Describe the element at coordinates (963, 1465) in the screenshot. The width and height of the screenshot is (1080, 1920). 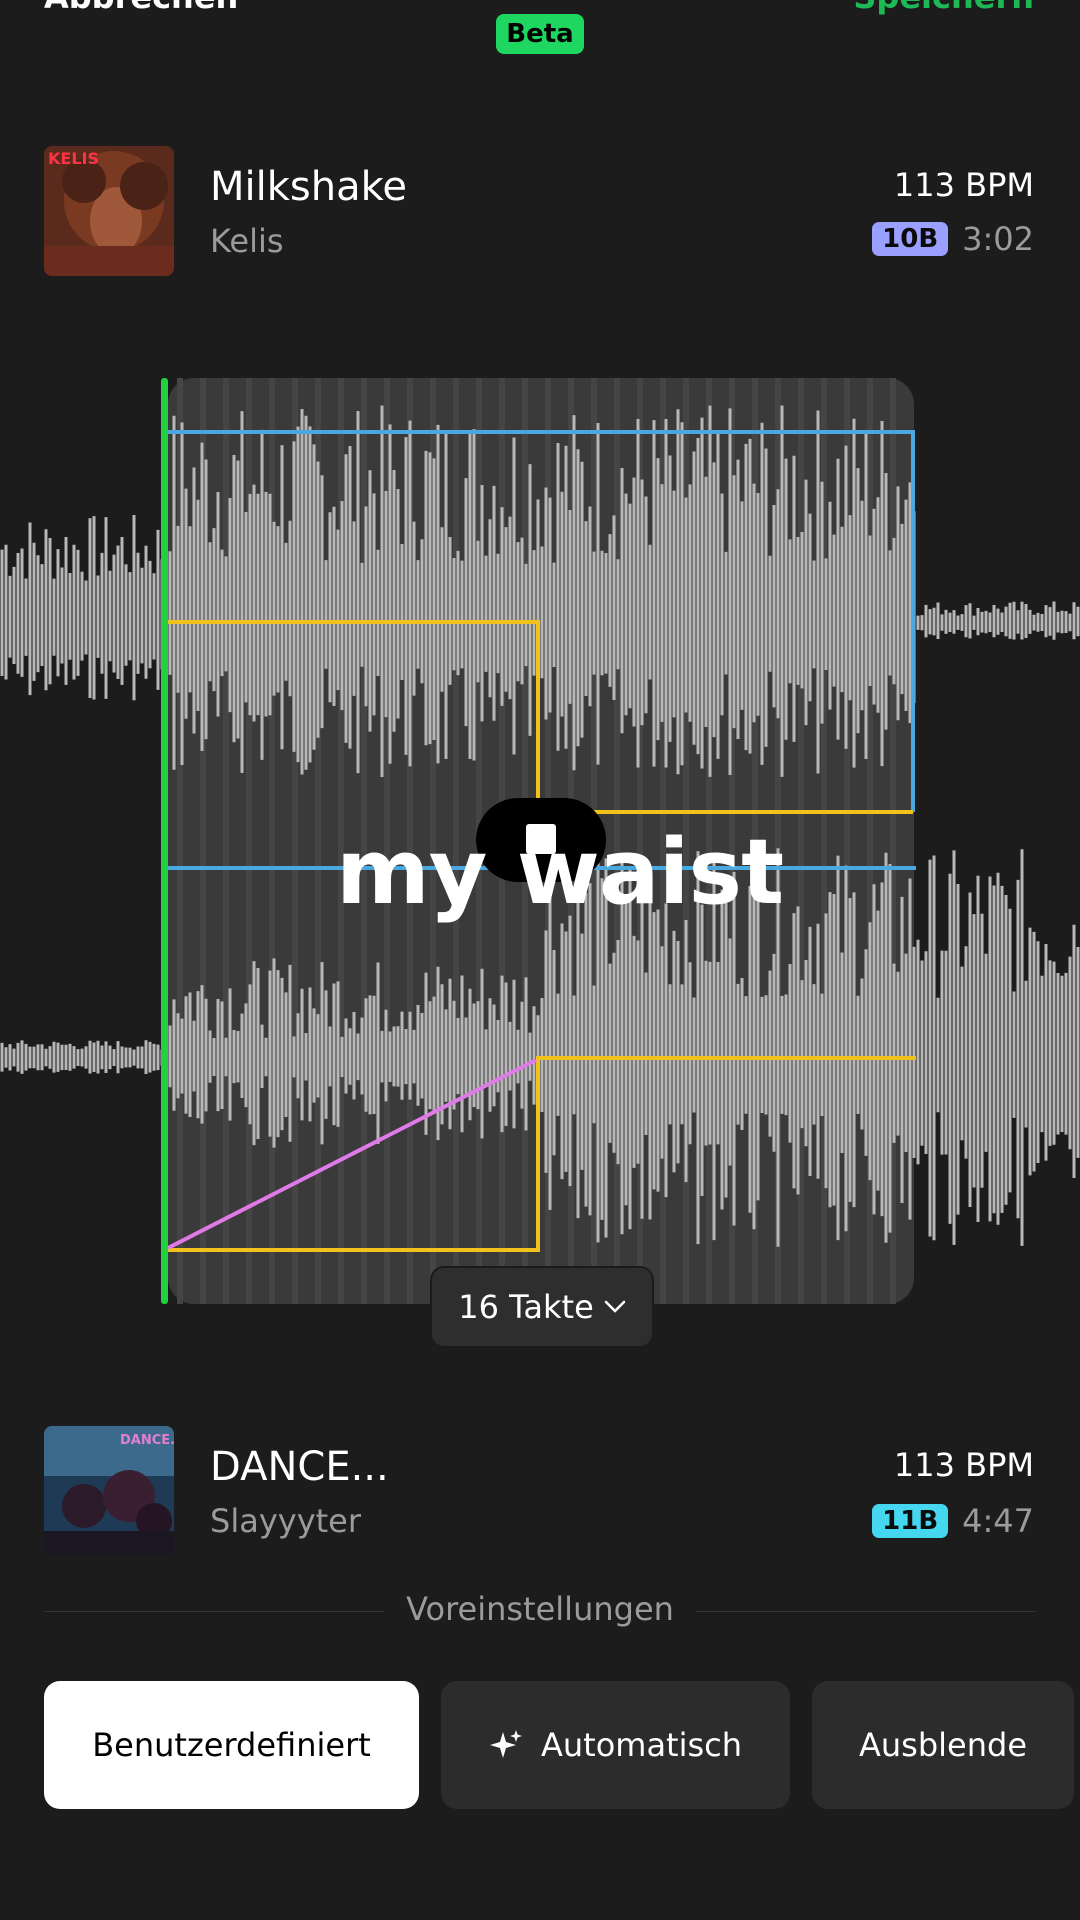
I see `bpm-bottom: 113 BPM` at that location.